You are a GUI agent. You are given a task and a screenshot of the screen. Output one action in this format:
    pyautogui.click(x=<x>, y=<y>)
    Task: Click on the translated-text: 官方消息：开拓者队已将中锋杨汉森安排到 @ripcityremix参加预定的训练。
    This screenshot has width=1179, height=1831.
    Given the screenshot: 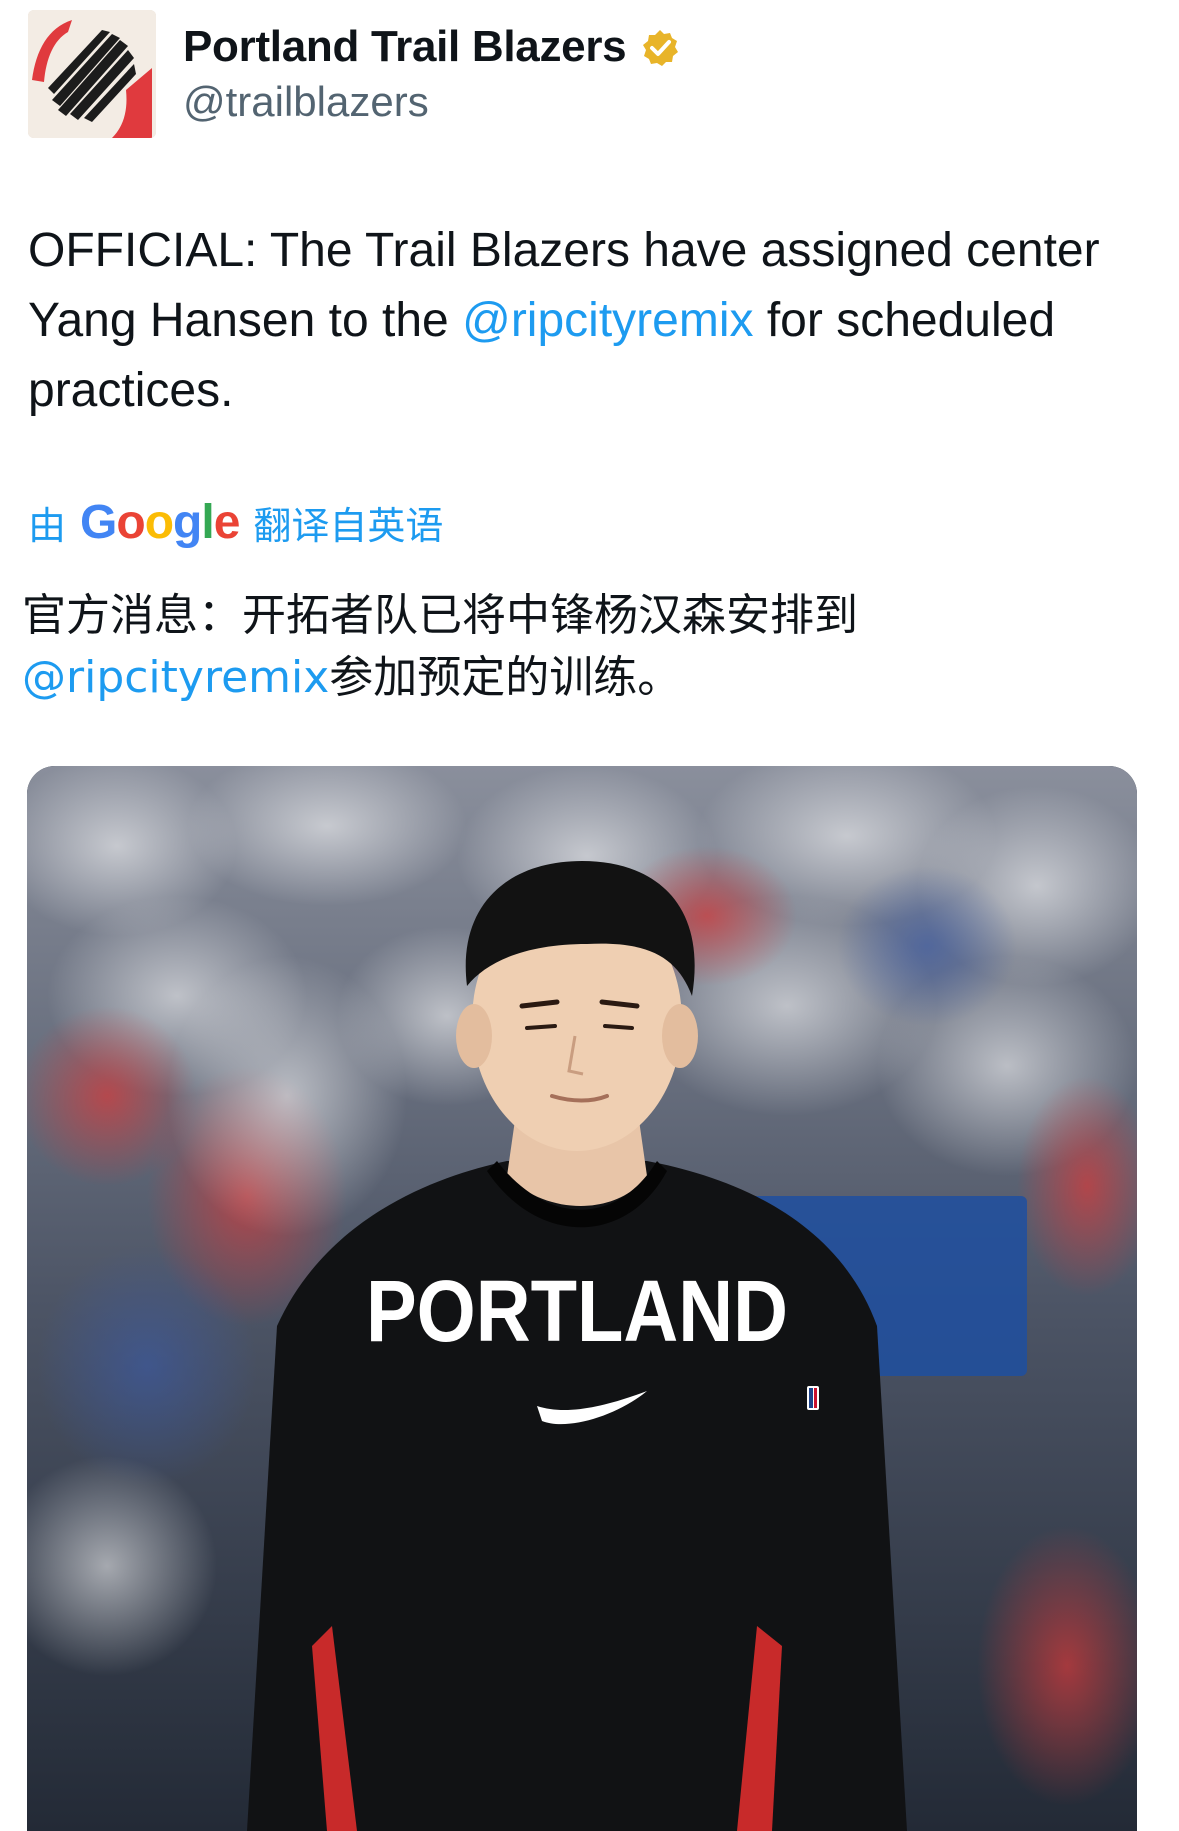 What is the action you would take?
    pyautogui.click(x=592, y=647)
    